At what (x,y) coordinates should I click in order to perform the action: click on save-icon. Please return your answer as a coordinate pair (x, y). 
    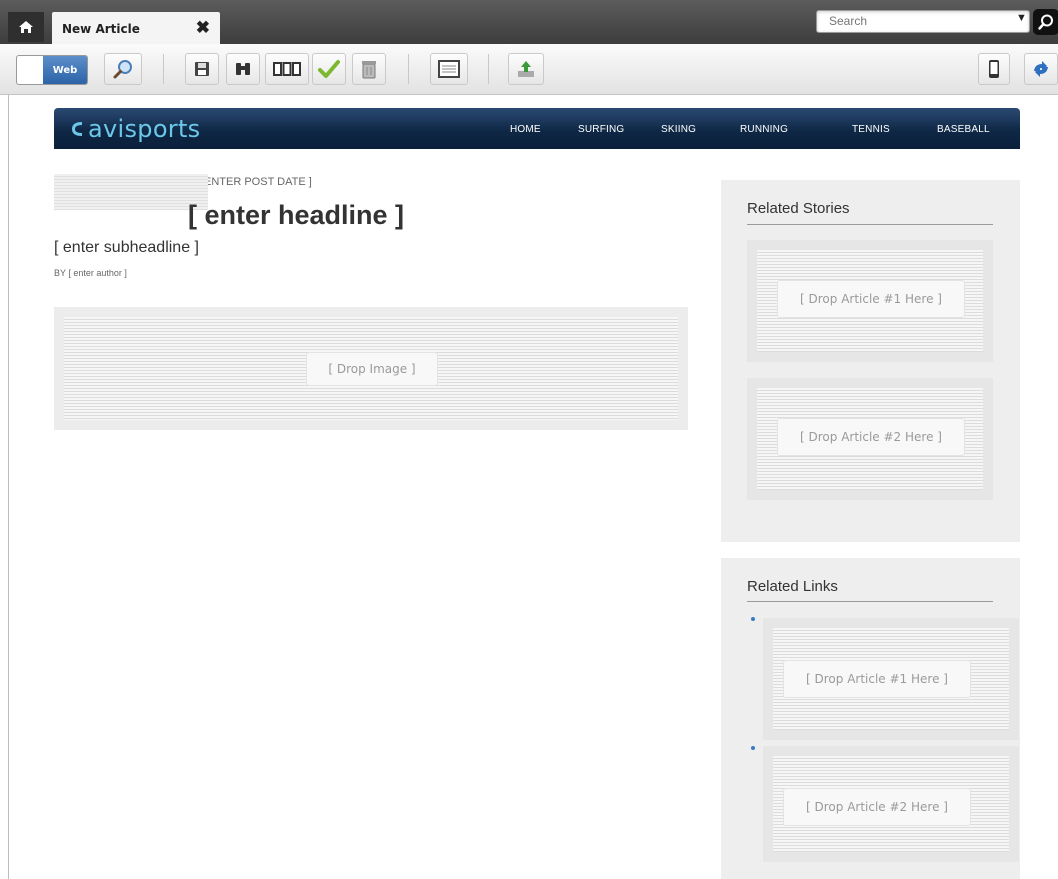
    Looking at the image, I should click on (202, 69).